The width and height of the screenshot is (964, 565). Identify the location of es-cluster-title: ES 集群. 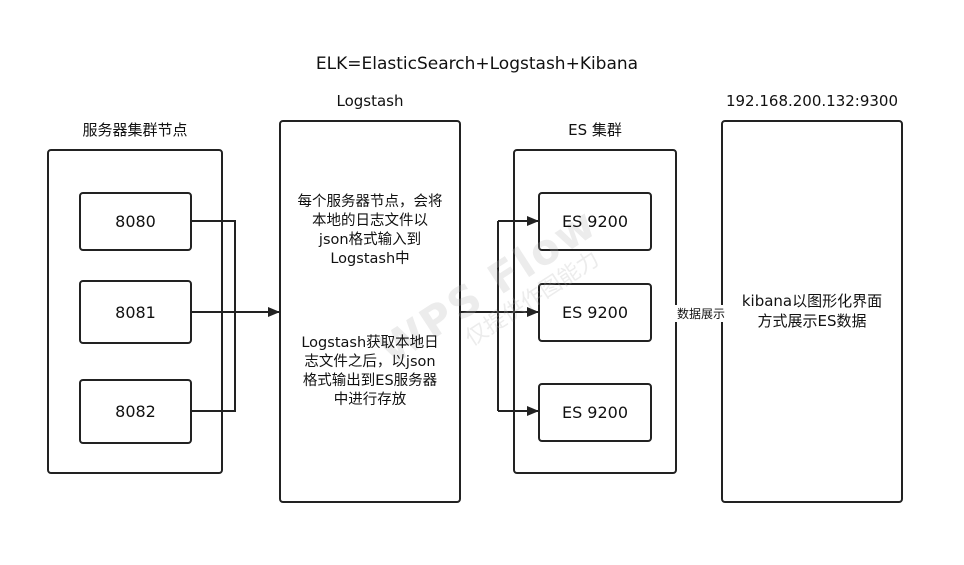
(595, 130).